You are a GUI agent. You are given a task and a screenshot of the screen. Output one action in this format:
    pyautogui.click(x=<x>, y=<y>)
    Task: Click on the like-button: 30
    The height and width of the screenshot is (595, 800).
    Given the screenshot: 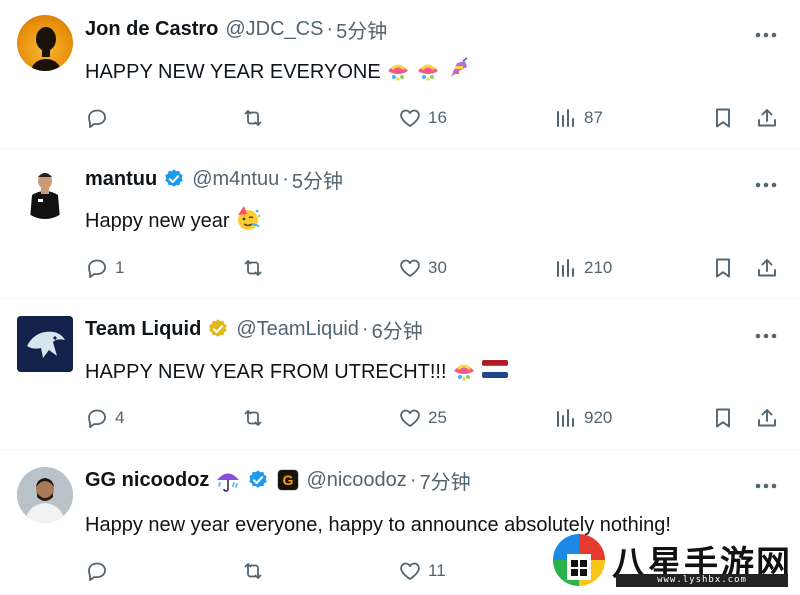 What is the action you would take?
    pyautogui.click(x=422, y=268)
    